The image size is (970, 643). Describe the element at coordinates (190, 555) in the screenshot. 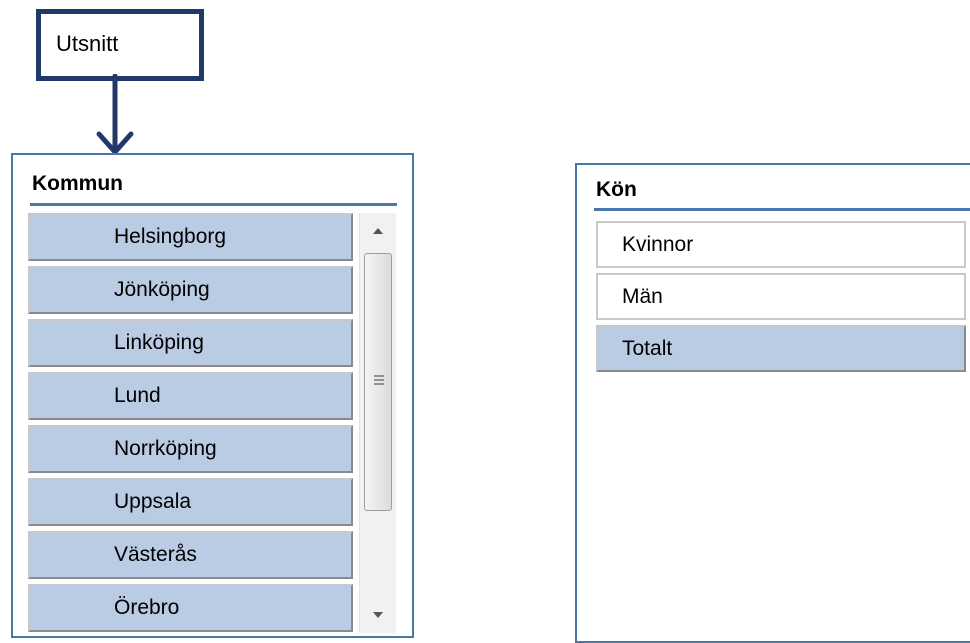

I see `kommun-item-vasteras: Västerås` at that location.